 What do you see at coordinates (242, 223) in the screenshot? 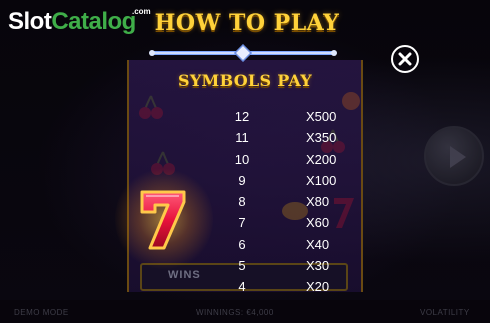
I see `symbol-count: 7` at bounding box center [242, 223].